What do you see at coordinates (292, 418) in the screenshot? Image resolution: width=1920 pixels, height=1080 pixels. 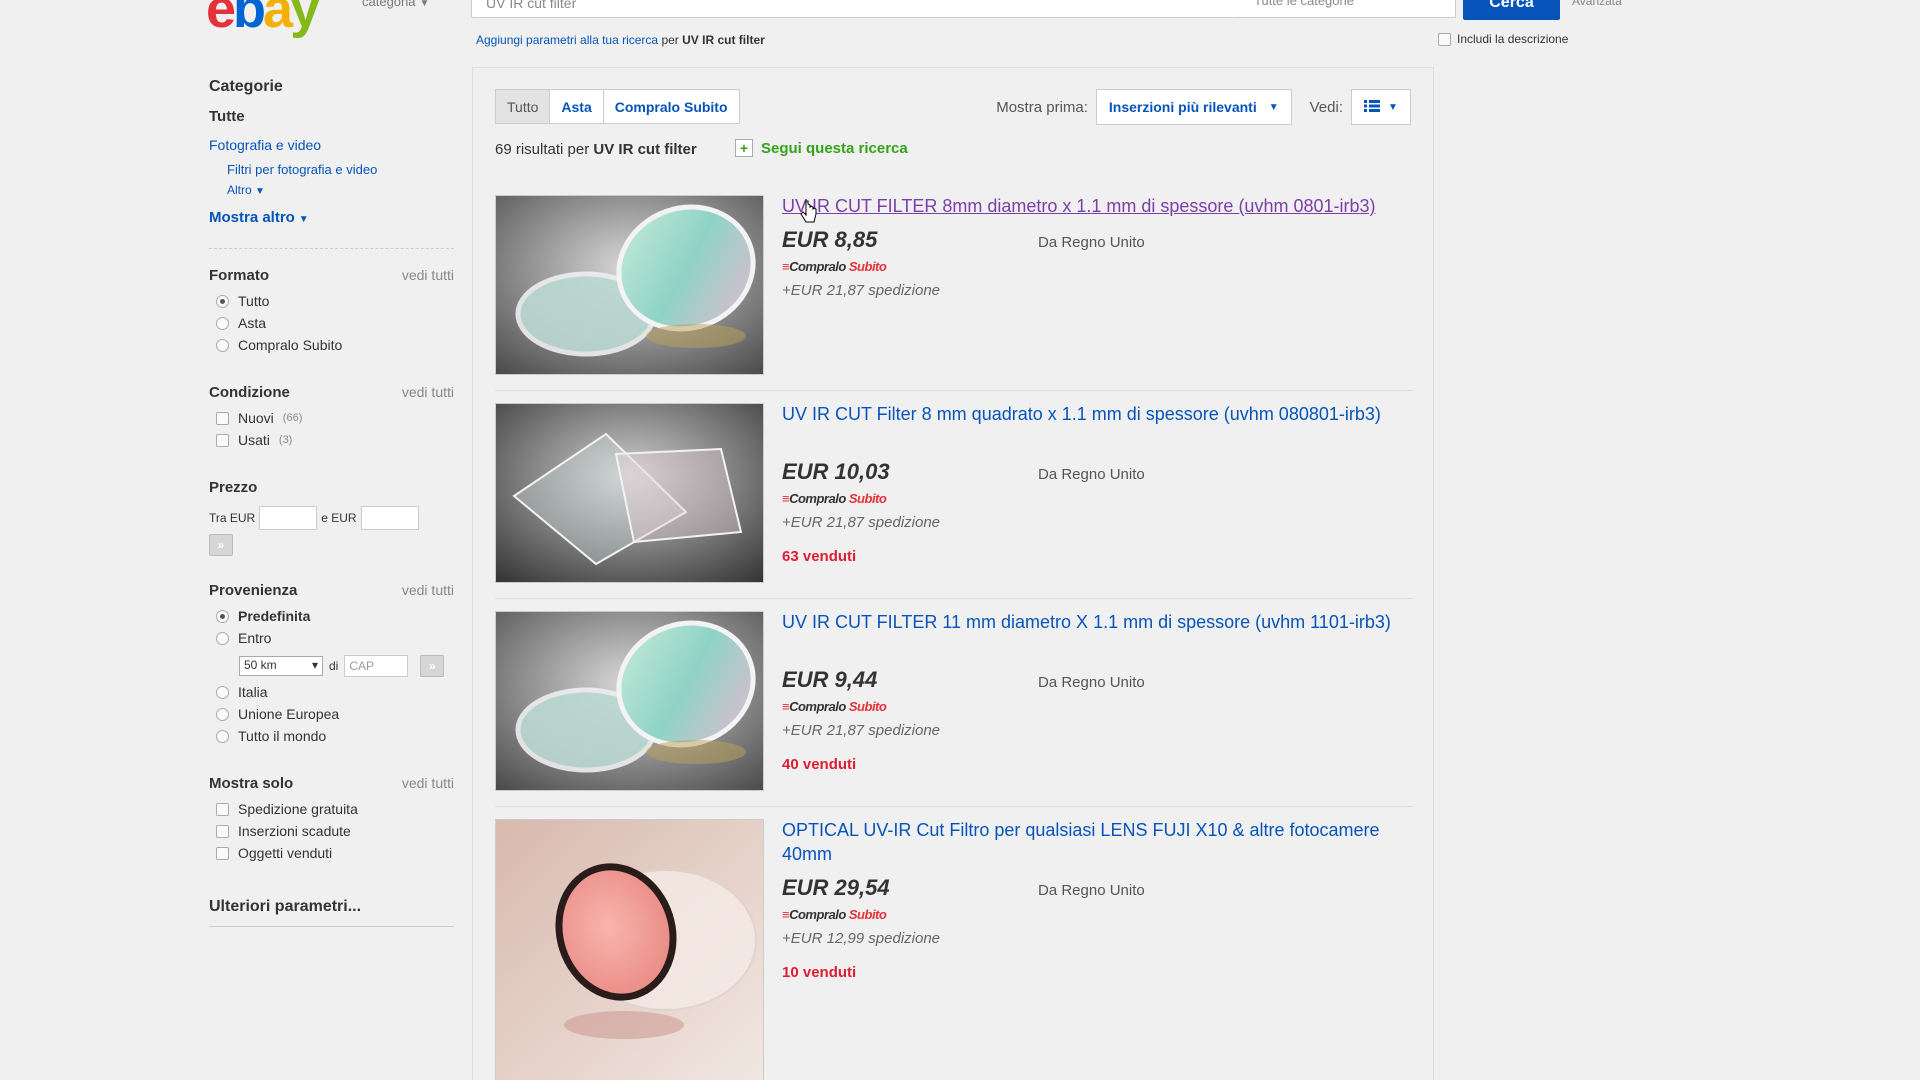 I see `condition-count: (66)` at bounding box center [292, 418].